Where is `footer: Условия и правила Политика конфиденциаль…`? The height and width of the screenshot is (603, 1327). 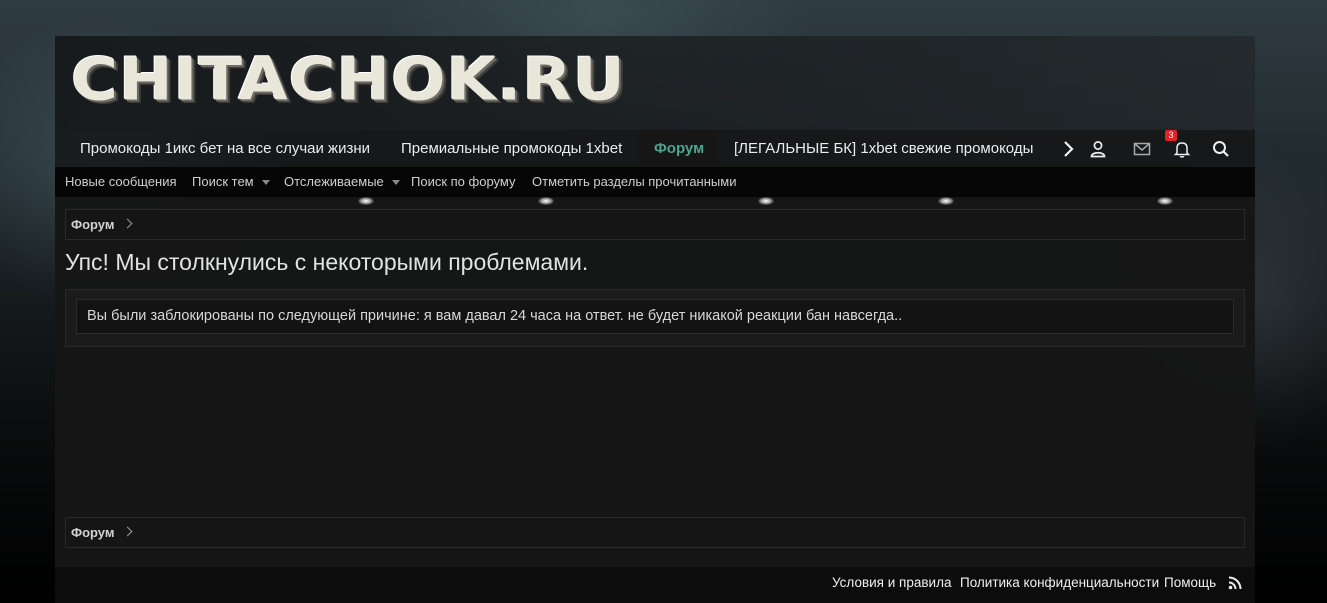
footer: Условия и правила Политика конфиденциаль… is located at coordinates (655, 585).